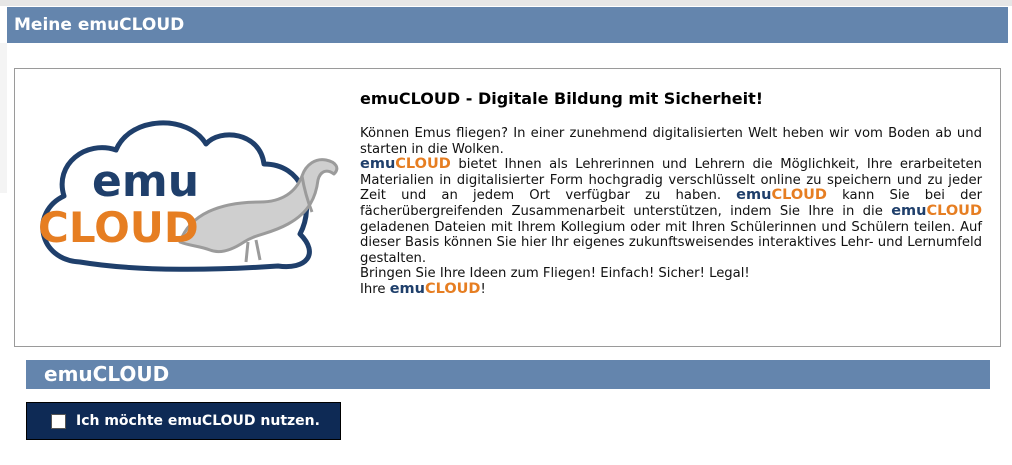  Describe the element at coordinates (99, 25) in the screenshot. I see `page-title: Meine emuCLOUD` at that location.